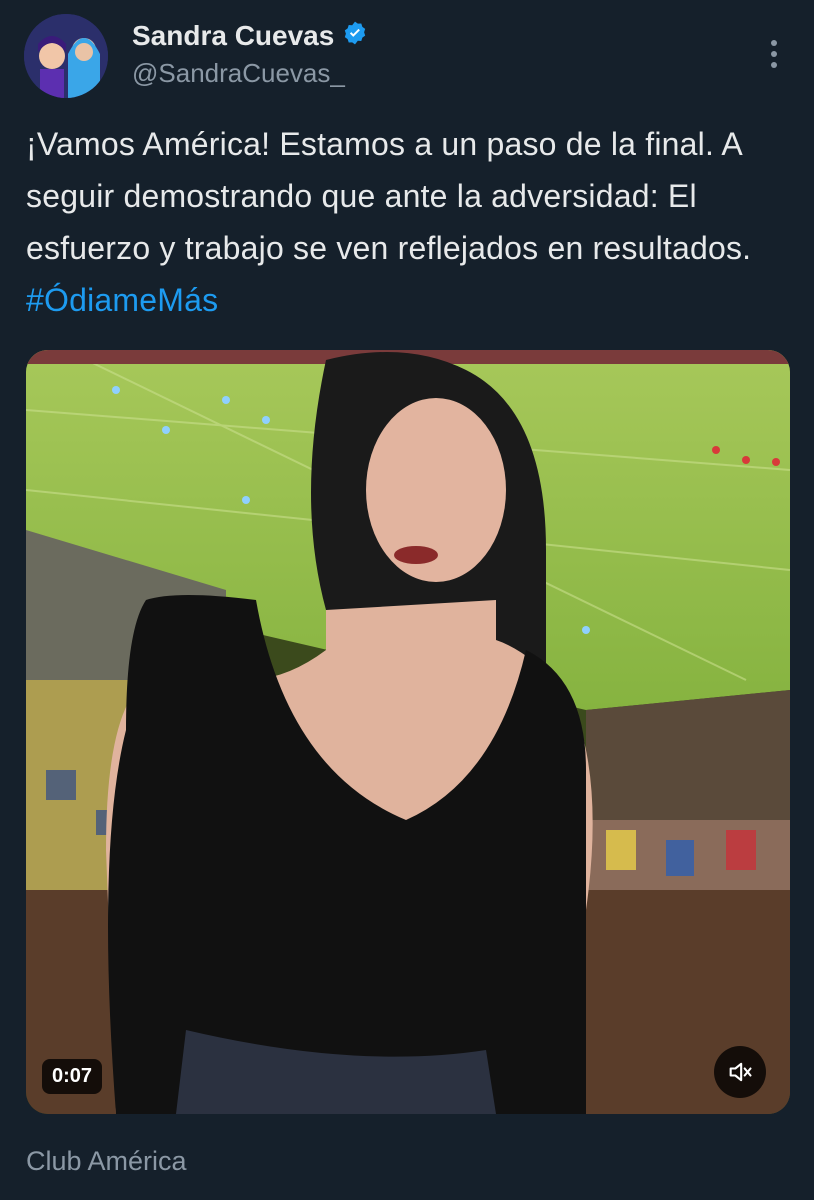 This screenshot has height=1200, width=814. What do you see at coordinates (233, 36) in the screenshot?
I see `display-name: Sandra Cuevas` at bounding box center [233, 36].